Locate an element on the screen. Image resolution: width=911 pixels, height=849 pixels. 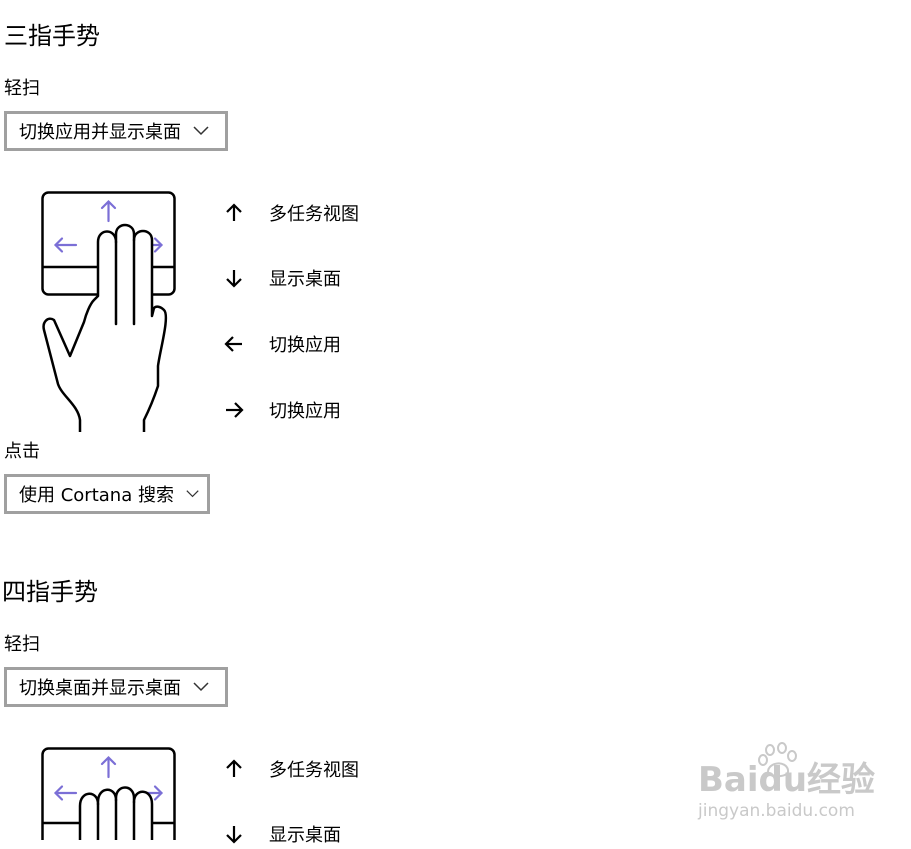
three-finger-title: 三指手势 is located at coordinates (52, 36).